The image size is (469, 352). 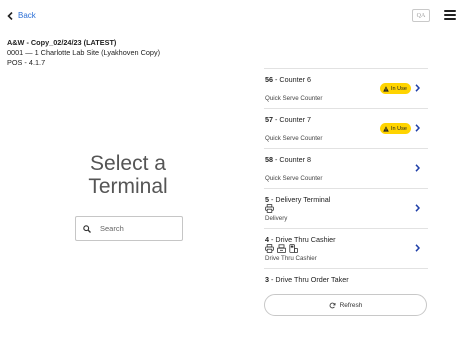 I want to click on terminal-title: 4 - Drive Thru Cashier, so click(x=300, y=239).